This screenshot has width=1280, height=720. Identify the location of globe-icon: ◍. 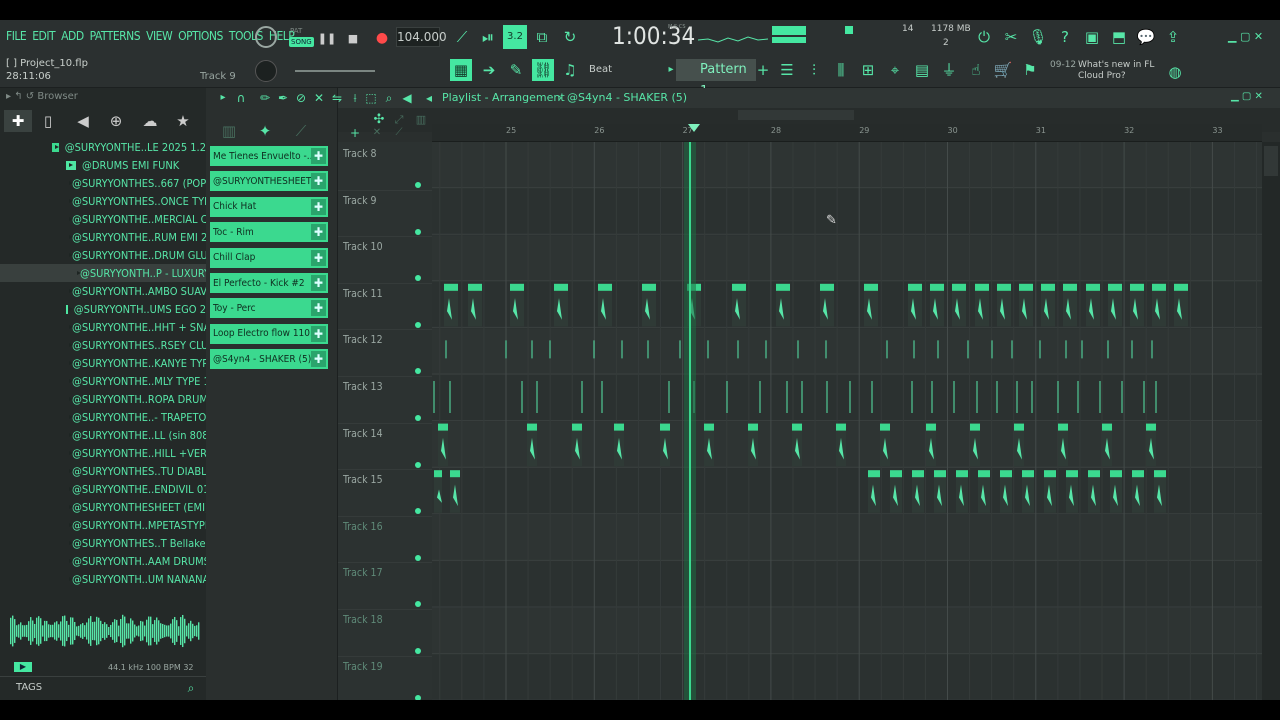
(1175, 72).